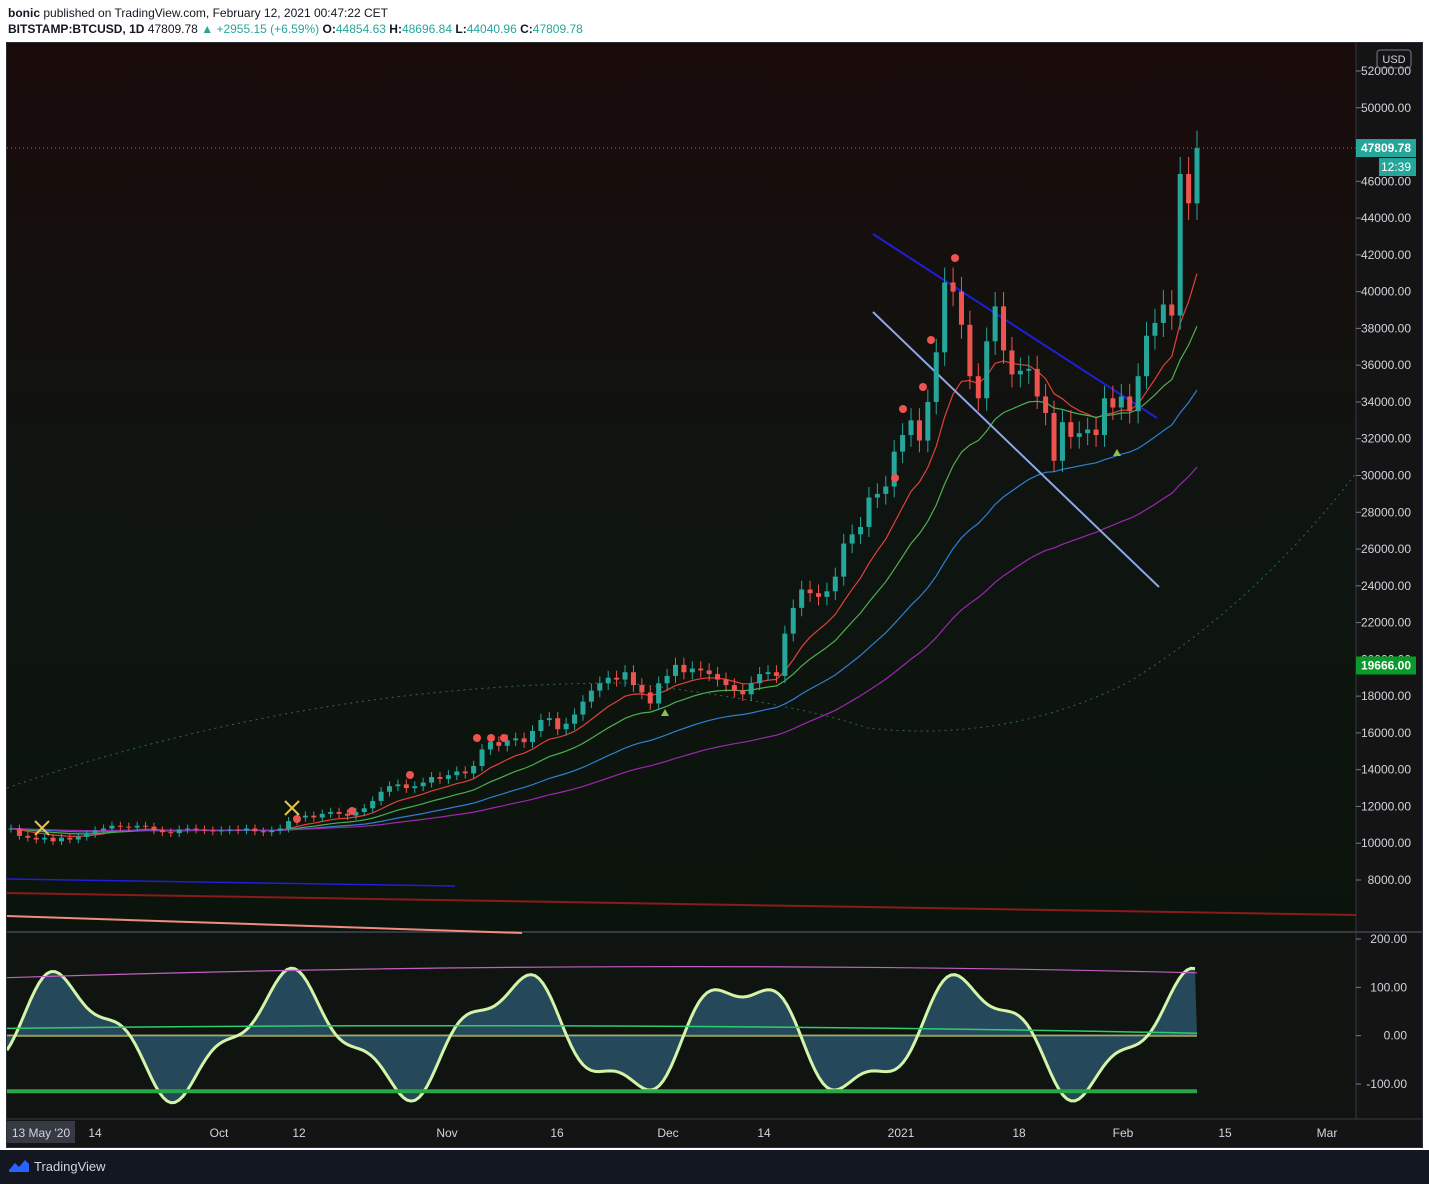 The height and width of the screenshot is (1184, 1429). I want to click on open-value: 44854.63, so click(360, 29).